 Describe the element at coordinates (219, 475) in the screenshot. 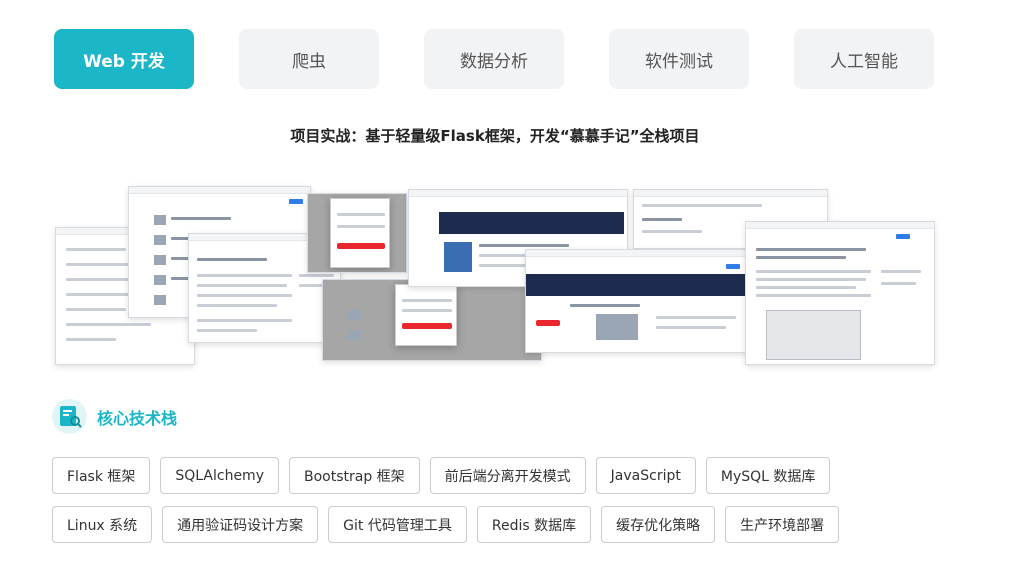

I see `tech-tag: SQLAlchemy` at that location.